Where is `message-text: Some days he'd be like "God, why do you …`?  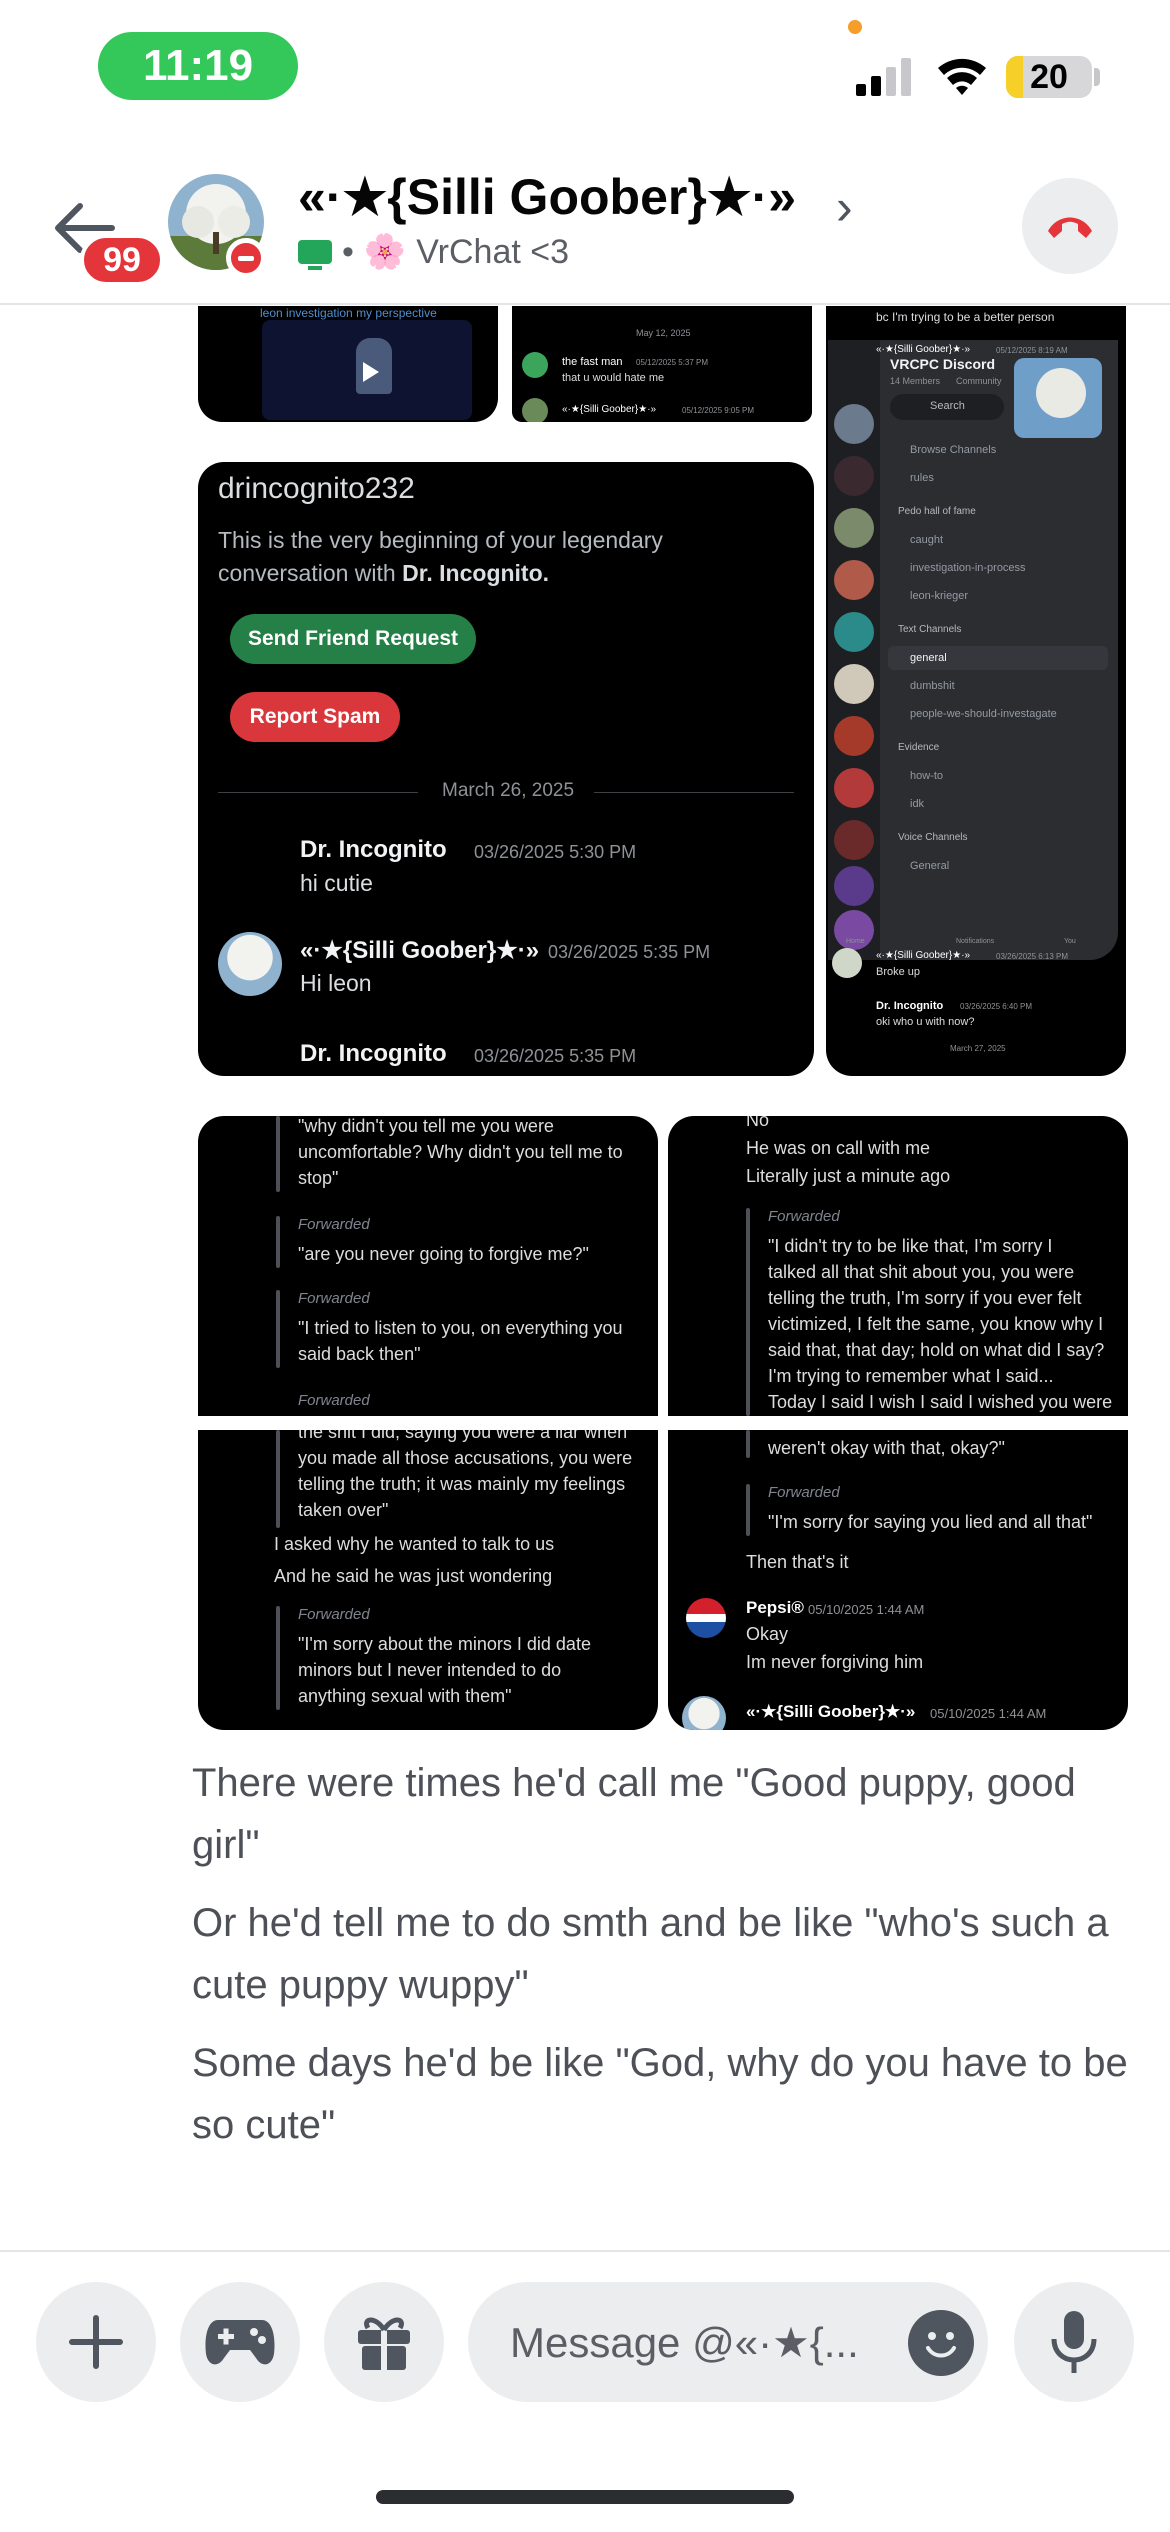
message-text: Some days he'd be like "God, why do you … is located at coordinates (662, 2094).